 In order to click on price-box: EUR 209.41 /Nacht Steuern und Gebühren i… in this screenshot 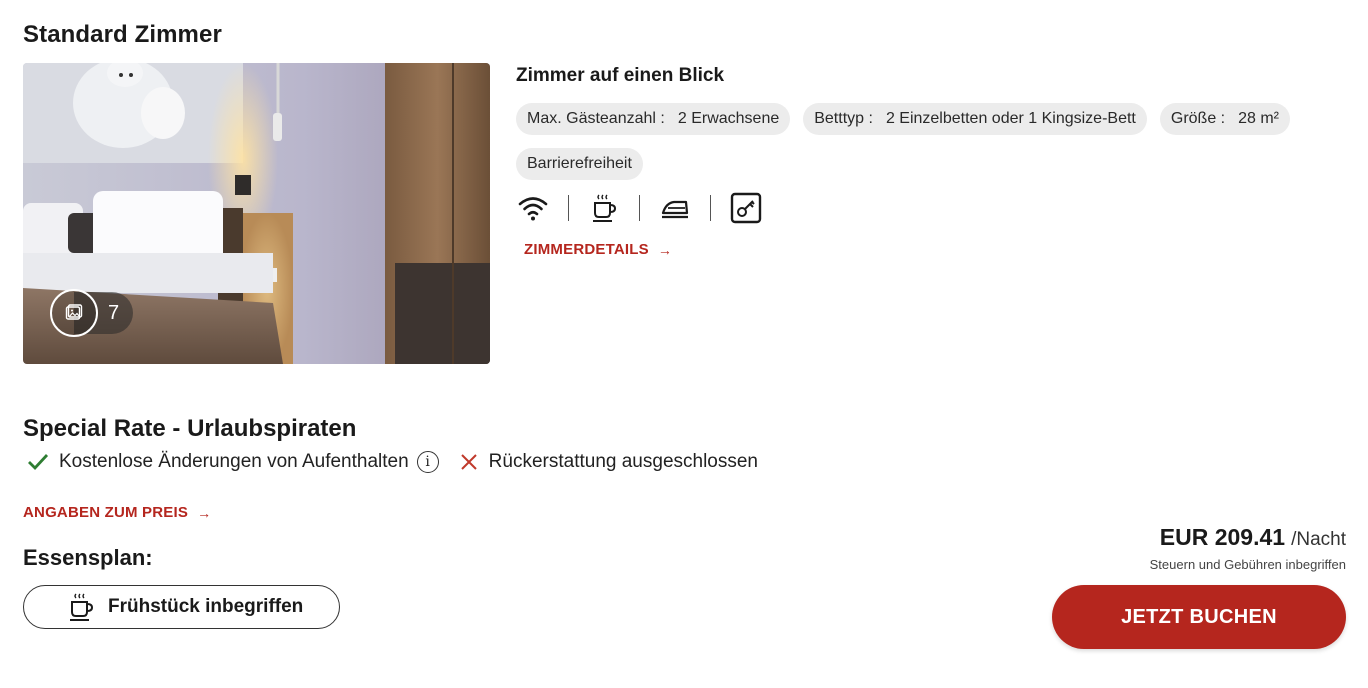, I will do `click(1248, 548)`.